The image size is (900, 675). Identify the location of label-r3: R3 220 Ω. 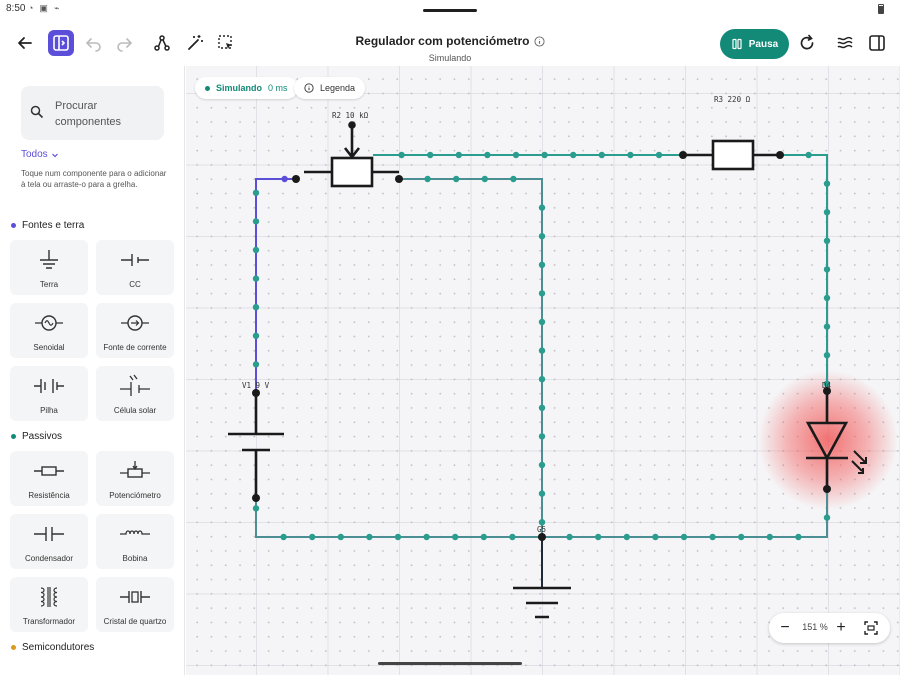
(732, 99).